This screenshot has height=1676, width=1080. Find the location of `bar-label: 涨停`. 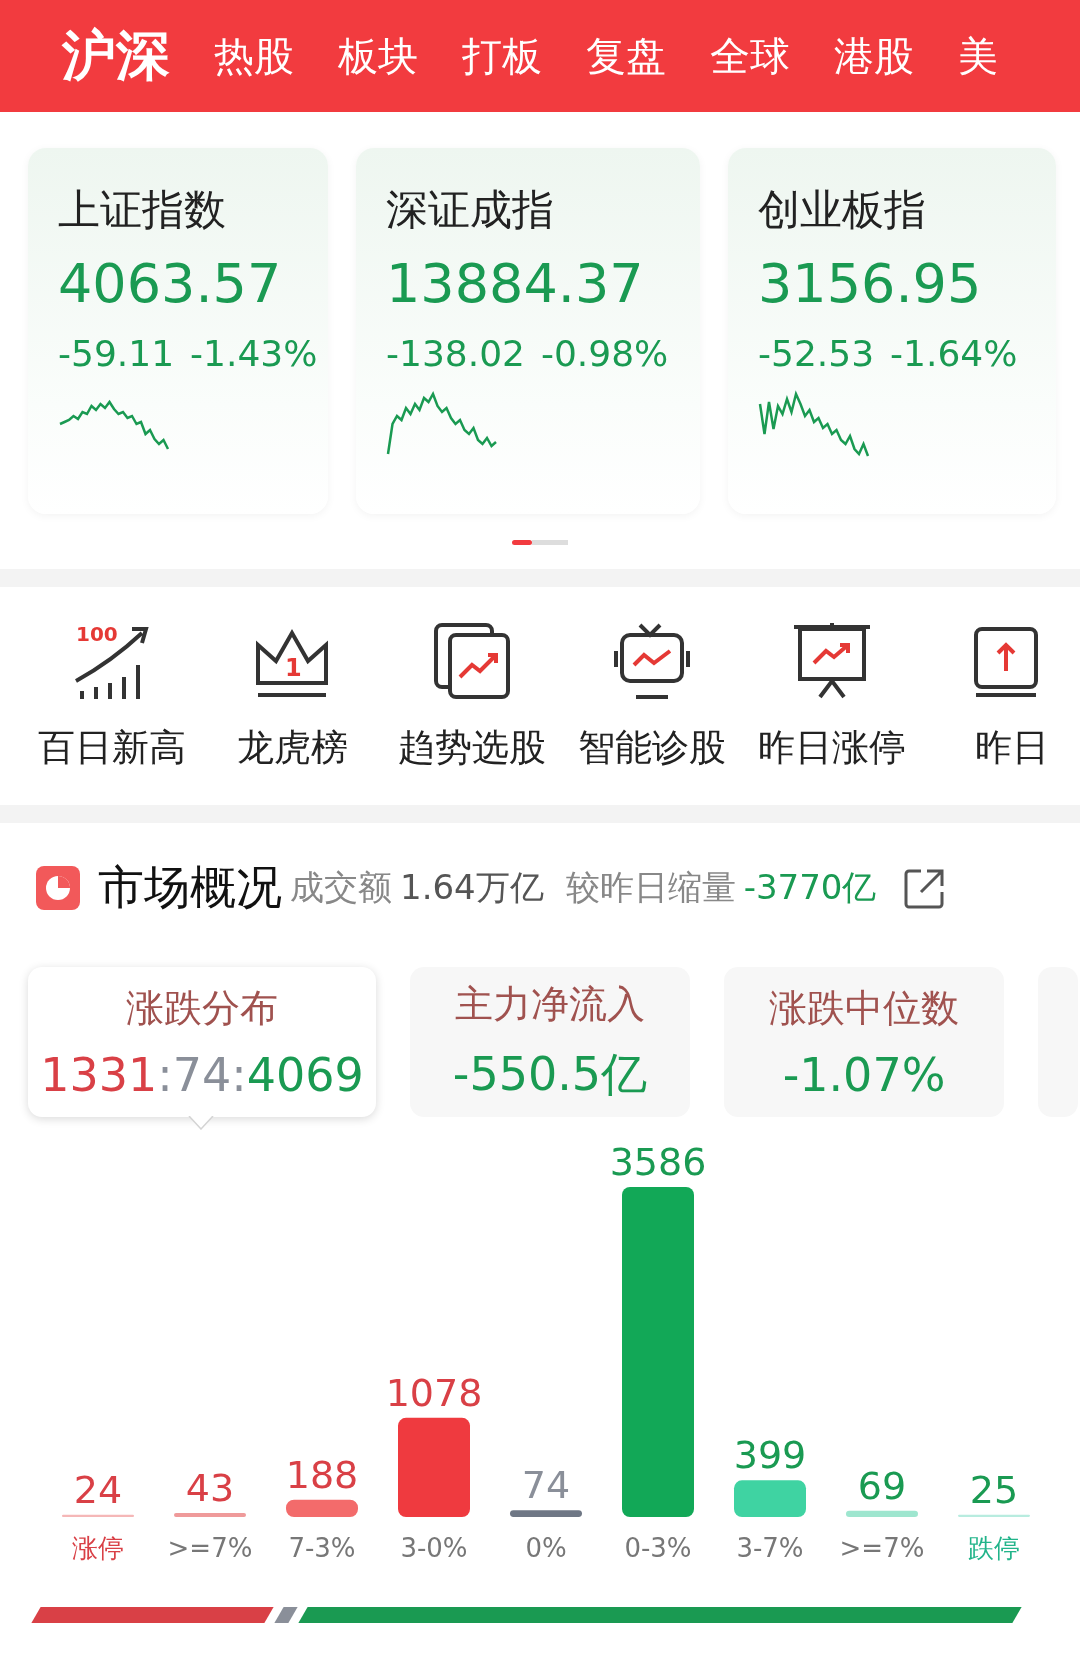

bar-label: 涨停 is located at coordinates (98, 1548).